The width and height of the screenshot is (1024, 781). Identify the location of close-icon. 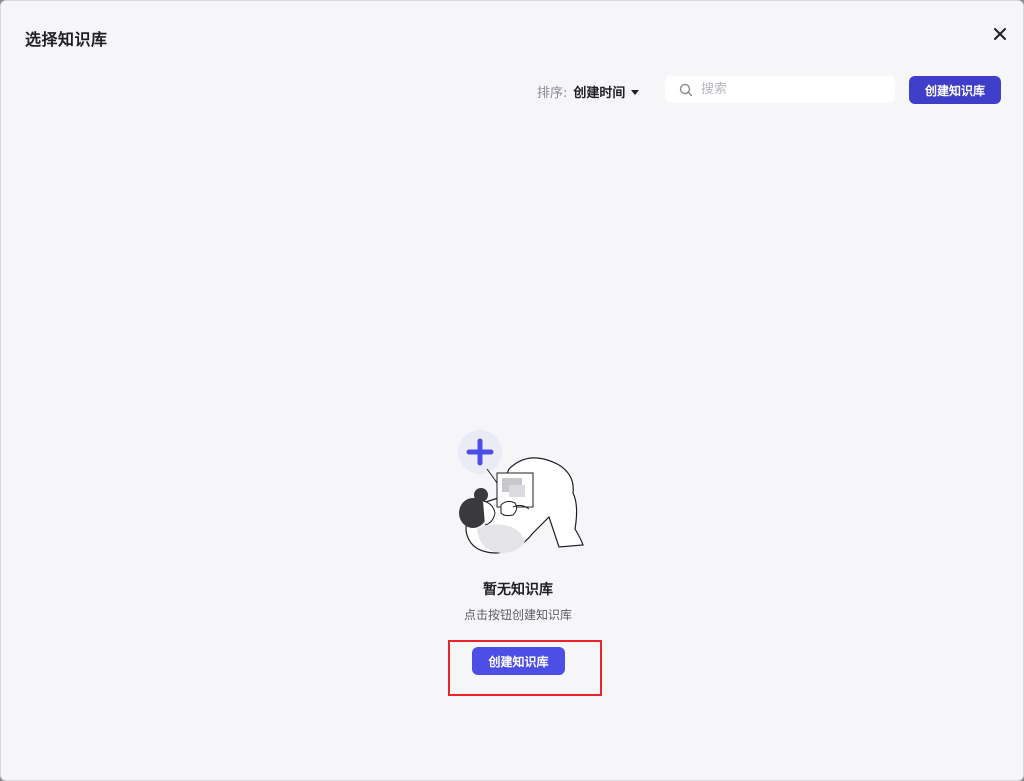
(1000, 34).